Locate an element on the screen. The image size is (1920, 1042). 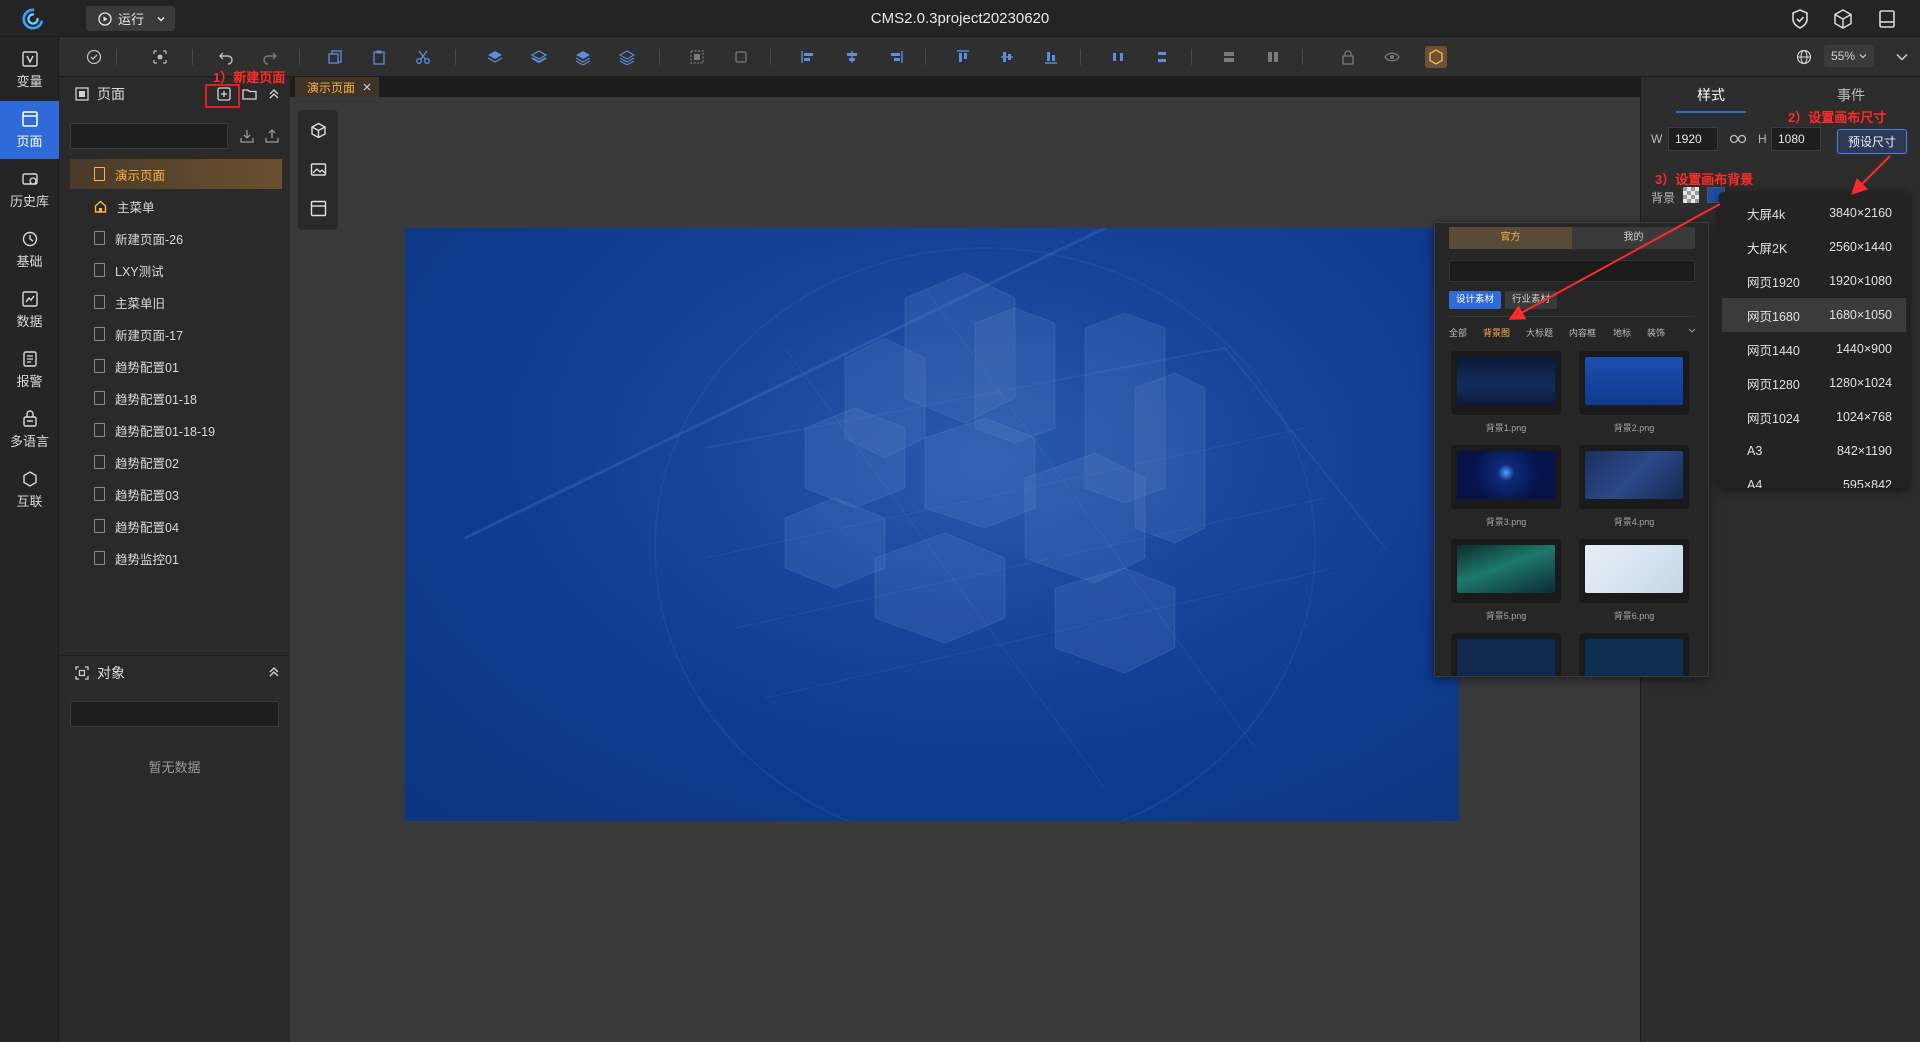
page-item: 趋势监控01 is located at coordinates (176, 558).